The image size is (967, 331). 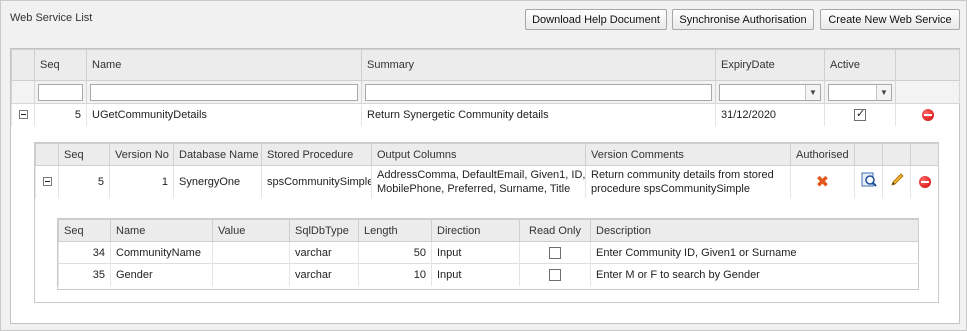 I want to click on param-seq: 34, so click(x=84, y=252).